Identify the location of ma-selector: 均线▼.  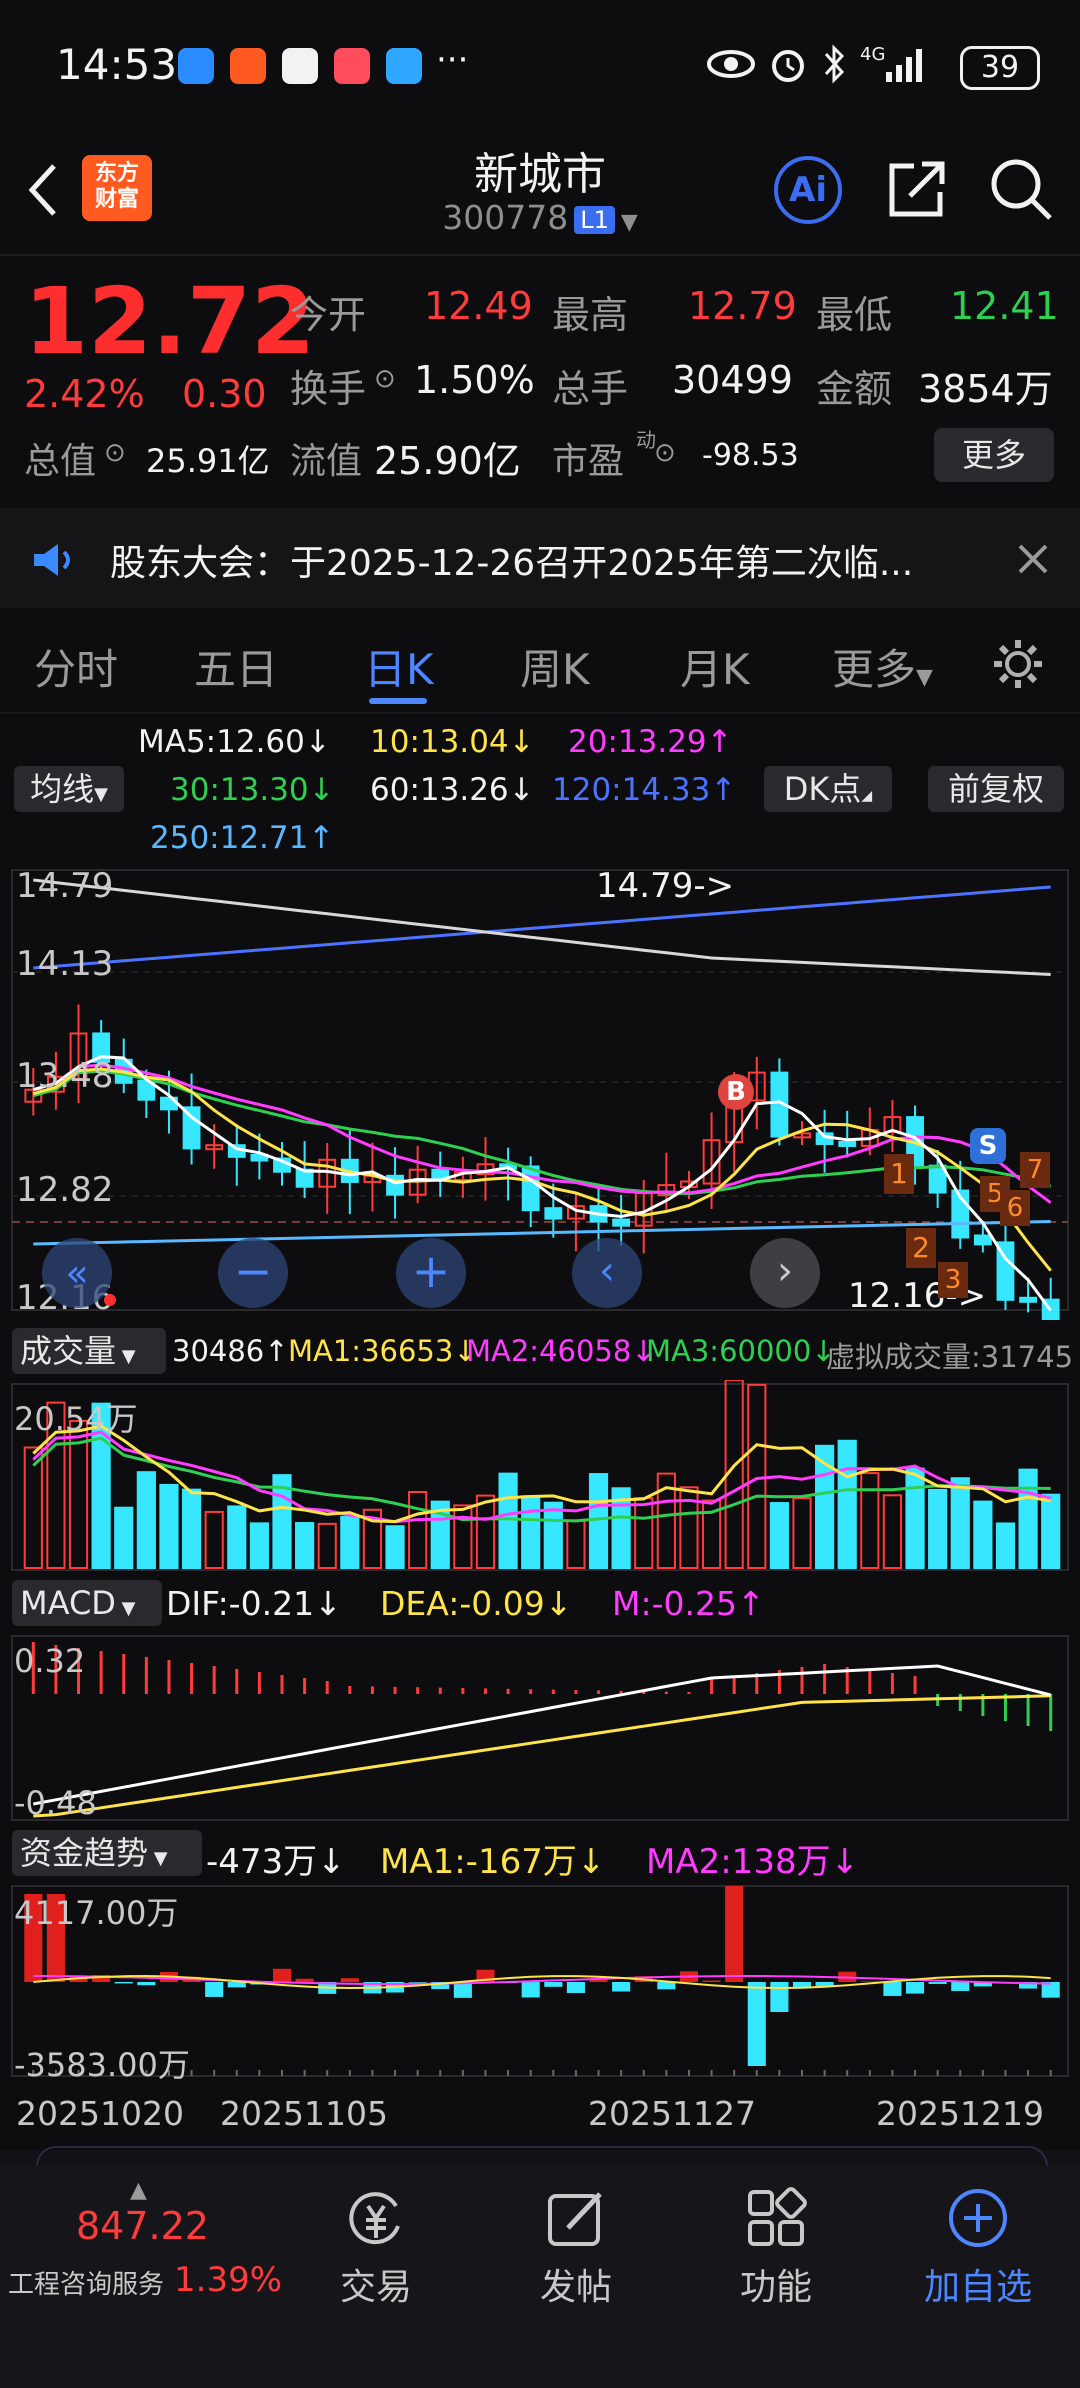
(69, 789).